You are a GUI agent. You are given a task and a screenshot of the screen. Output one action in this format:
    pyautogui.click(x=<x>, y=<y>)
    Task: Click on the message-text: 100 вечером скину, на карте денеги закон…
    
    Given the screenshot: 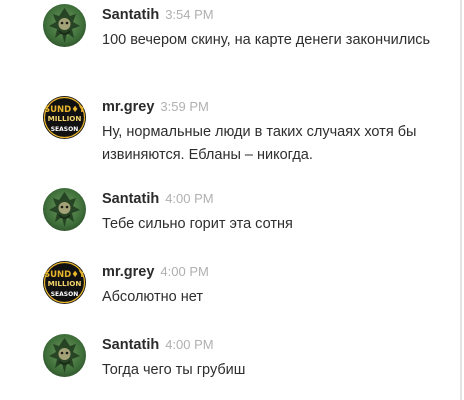 What is the action you would take?
    pyautogui.click(x=266, y=40)
    